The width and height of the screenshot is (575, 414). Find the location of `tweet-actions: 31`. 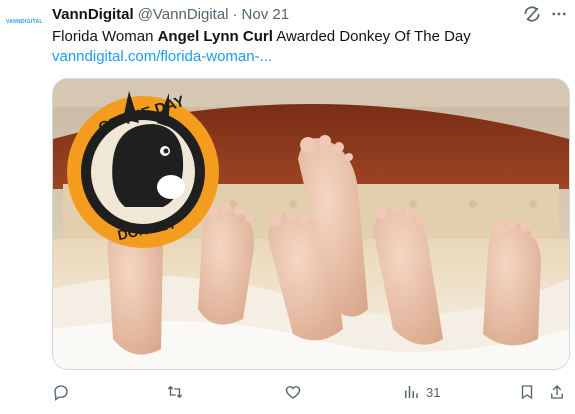

tweet-actions: 31 is located at coordinates (310, 392).